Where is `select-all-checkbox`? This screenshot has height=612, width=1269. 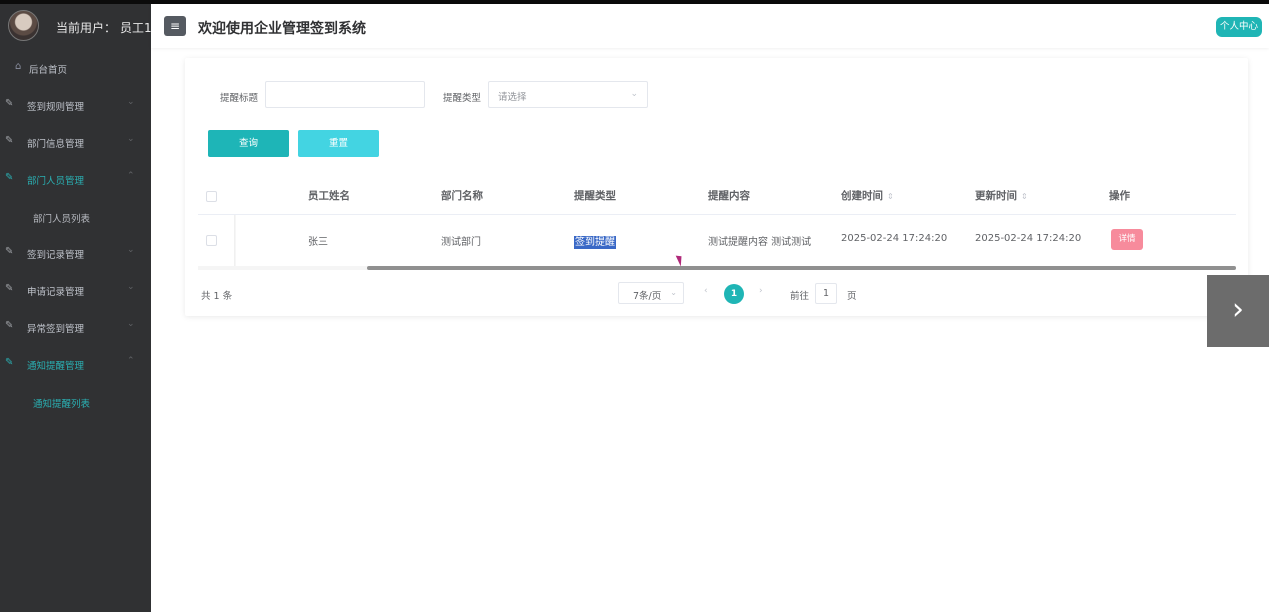 select-all-checkbox is located at coordinates (211, 196).